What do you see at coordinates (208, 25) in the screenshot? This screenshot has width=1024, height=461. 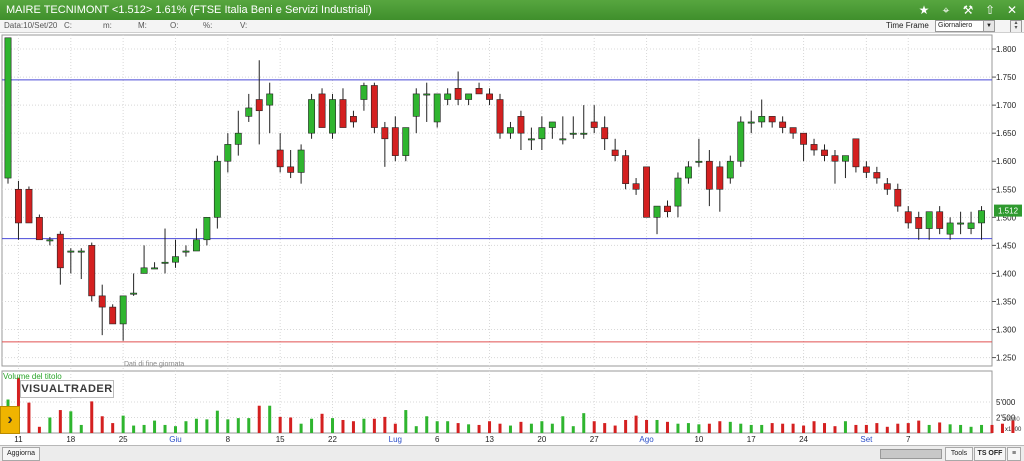 I see `info-pct: %:` at bounding box center [208, 25].